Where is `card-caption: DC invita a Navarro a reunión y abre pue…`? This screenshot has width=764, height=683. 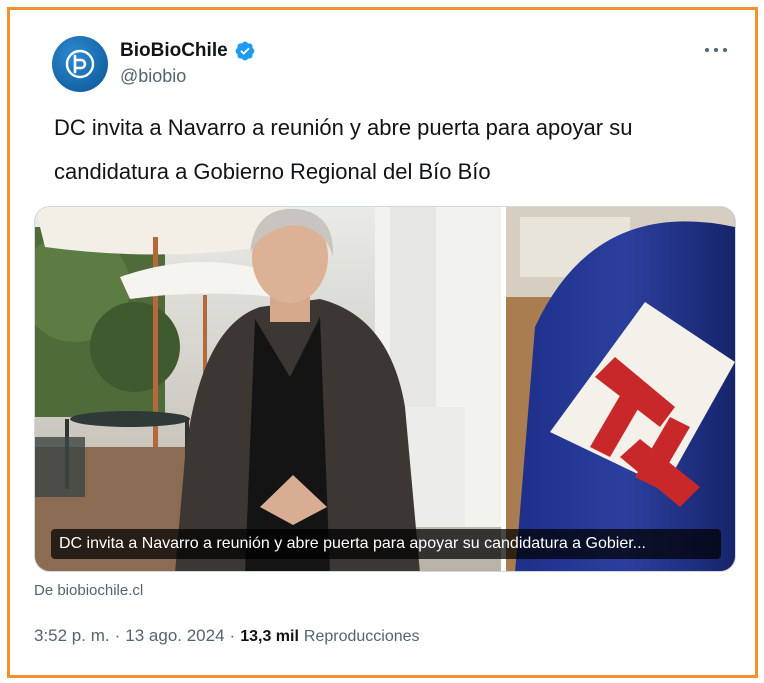
card-caption: DC invita a Navarro a reunión y abre pue… is located at coordinates (386, 544).